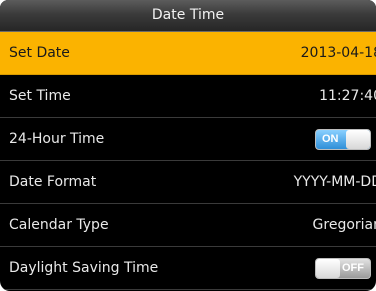 This screenshot has width=376, height=291. I want to click on row-value: YYYY-MM-DD, so click(334, 182).